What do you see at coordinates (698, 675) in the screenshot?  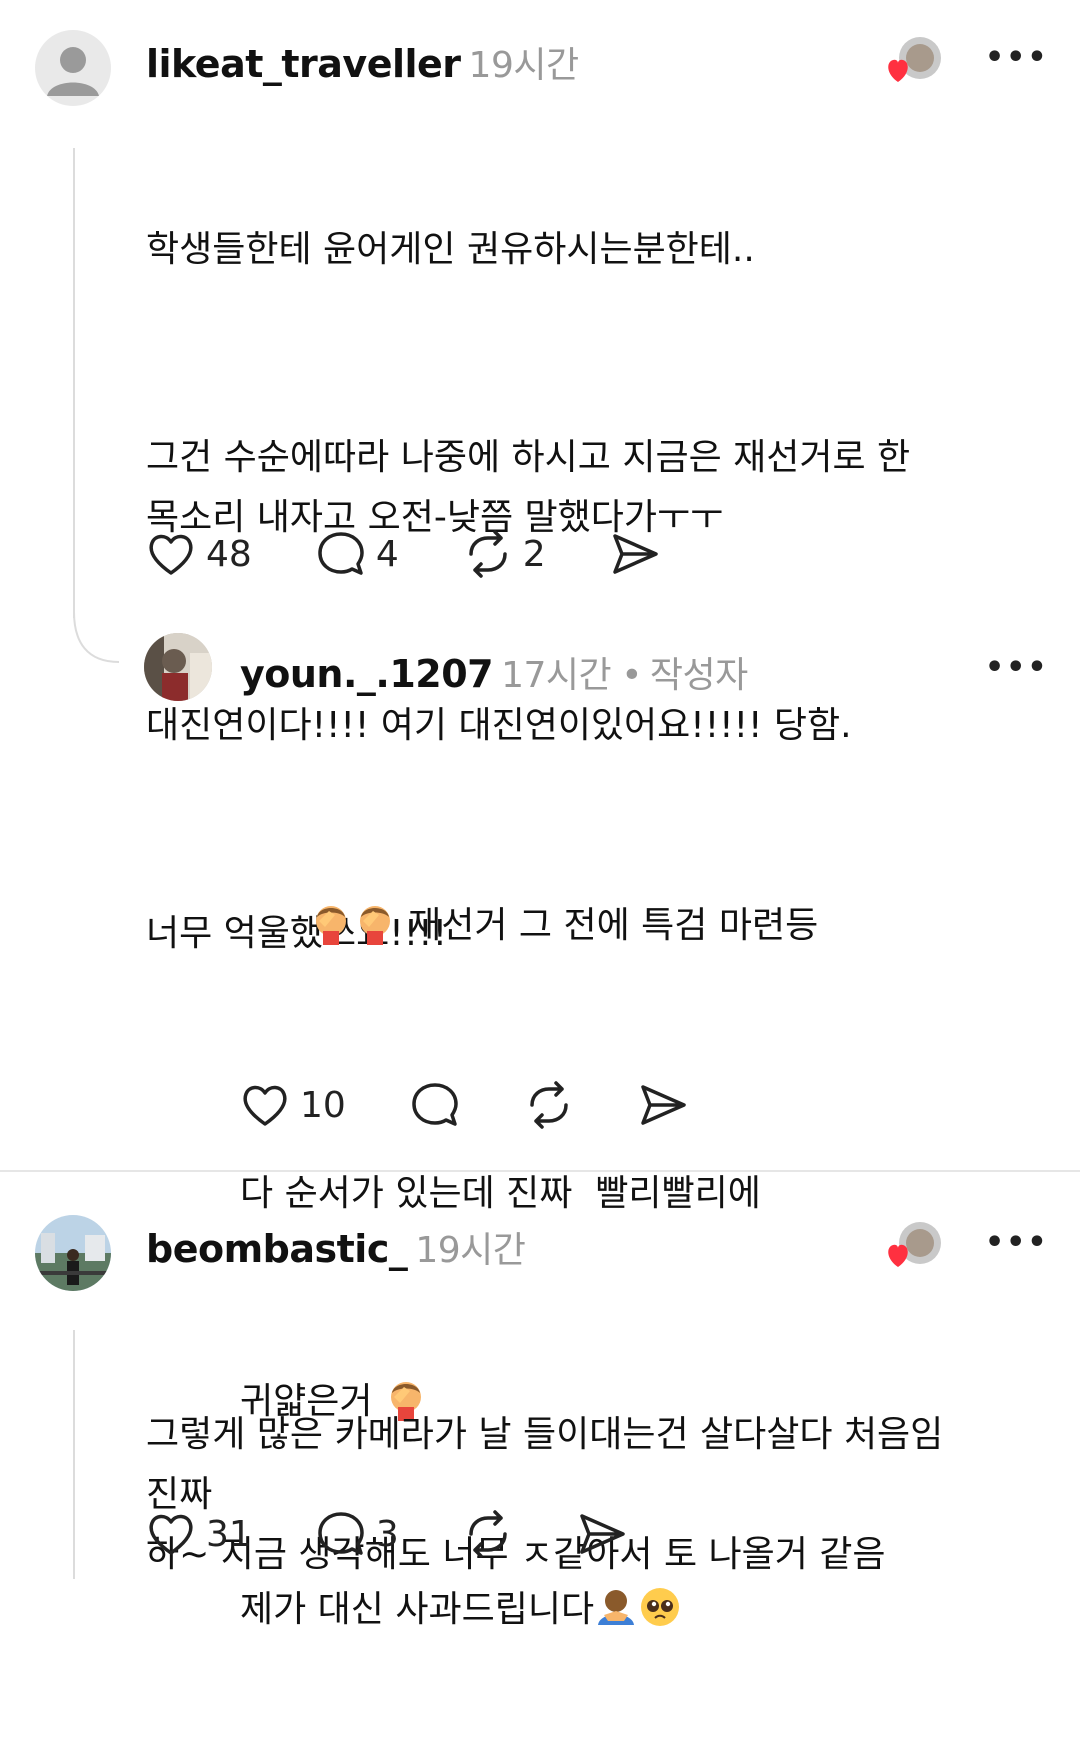 I see `author-tag: 작성자` at bounding box center [698, 675].